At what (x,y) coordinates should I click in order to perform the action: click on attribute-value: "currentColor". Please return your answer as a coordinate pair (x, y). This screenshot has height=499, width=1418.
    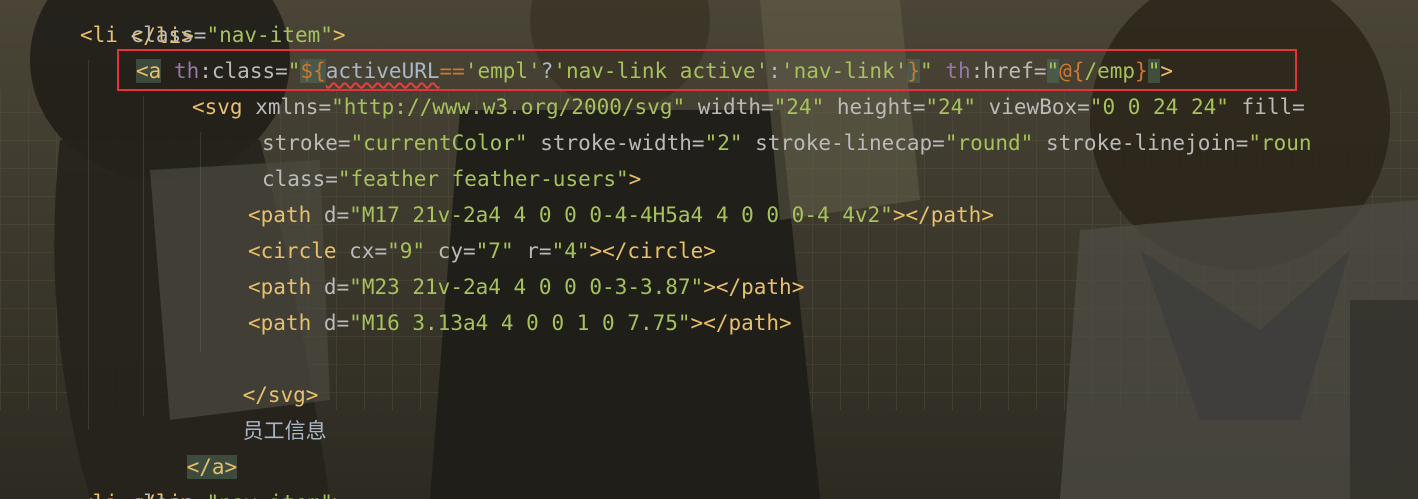
    Looking at the image, I should click on (439, 143).